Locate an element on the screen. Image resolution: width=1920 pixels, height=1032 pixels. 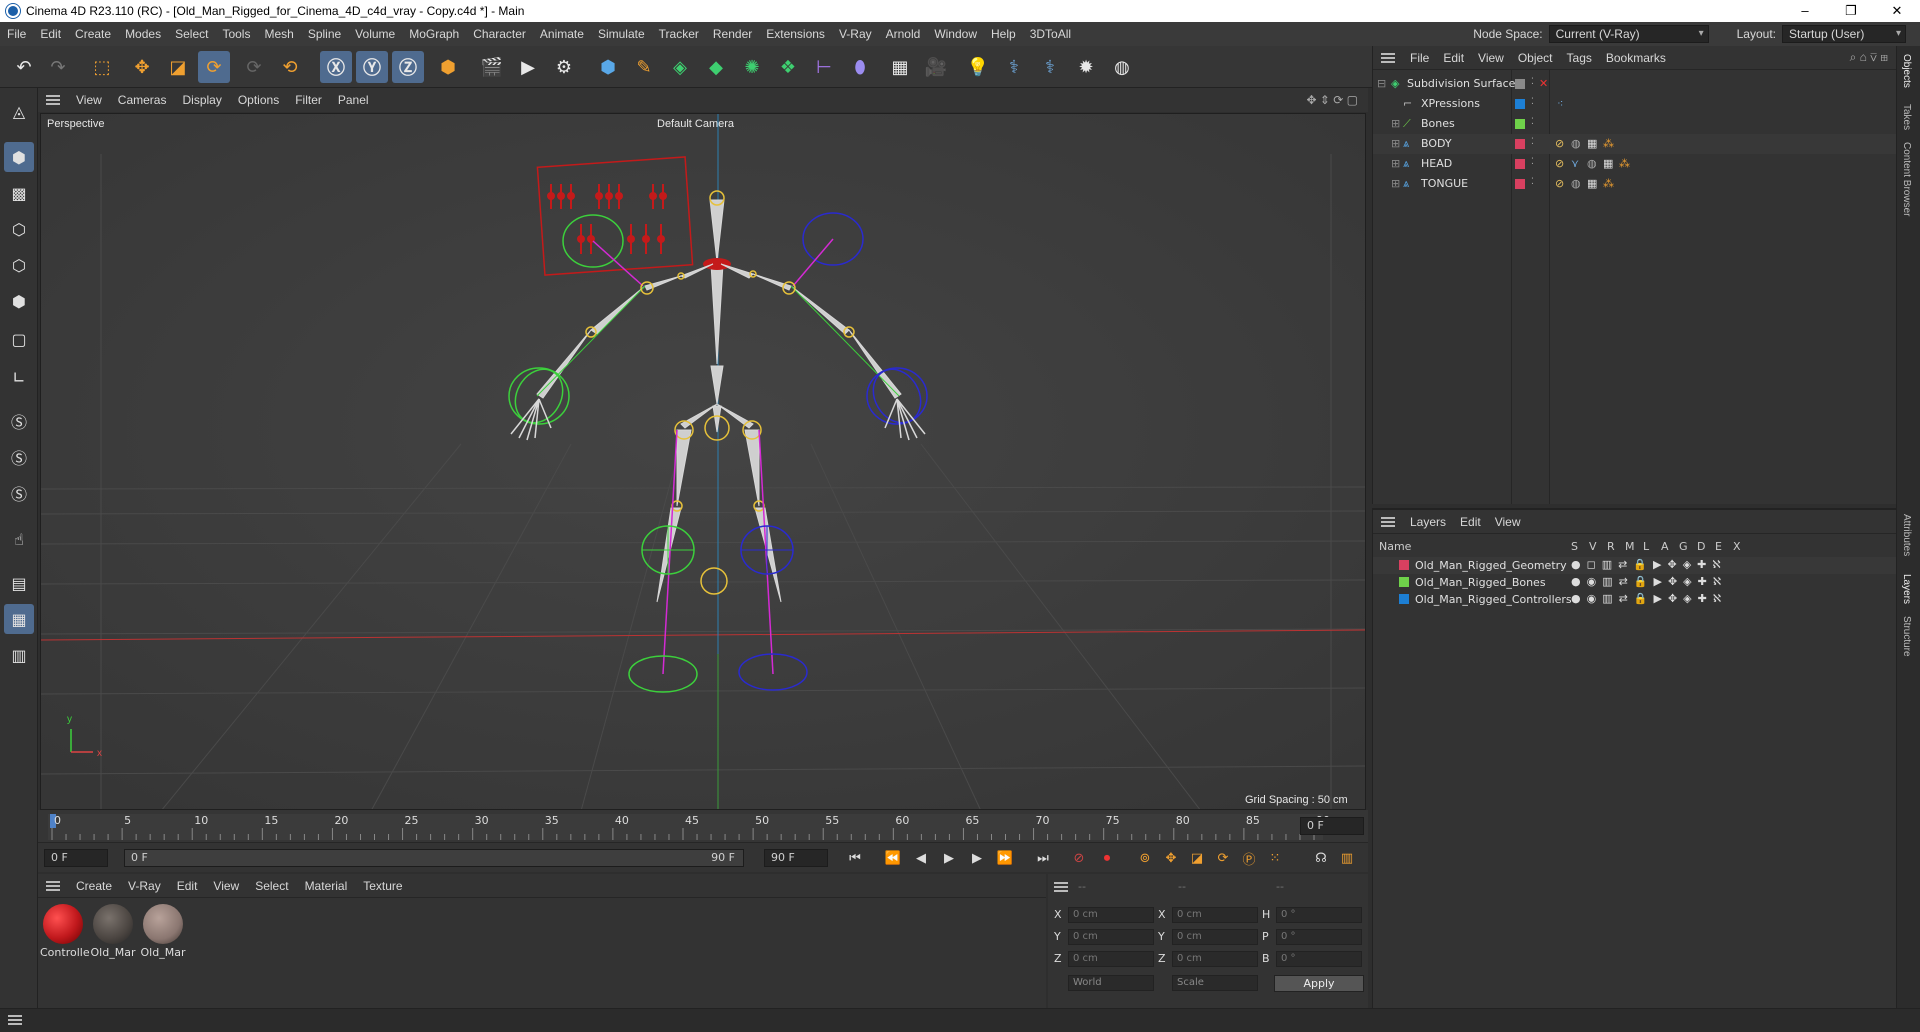
tweak-mode-icon: ☝ is located at coordinates (19, 539).